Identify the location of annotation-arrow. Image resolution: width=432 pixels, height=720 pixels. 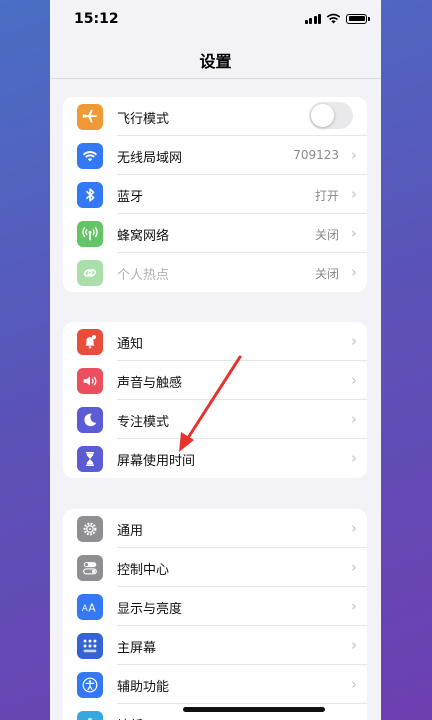
(210, 403).